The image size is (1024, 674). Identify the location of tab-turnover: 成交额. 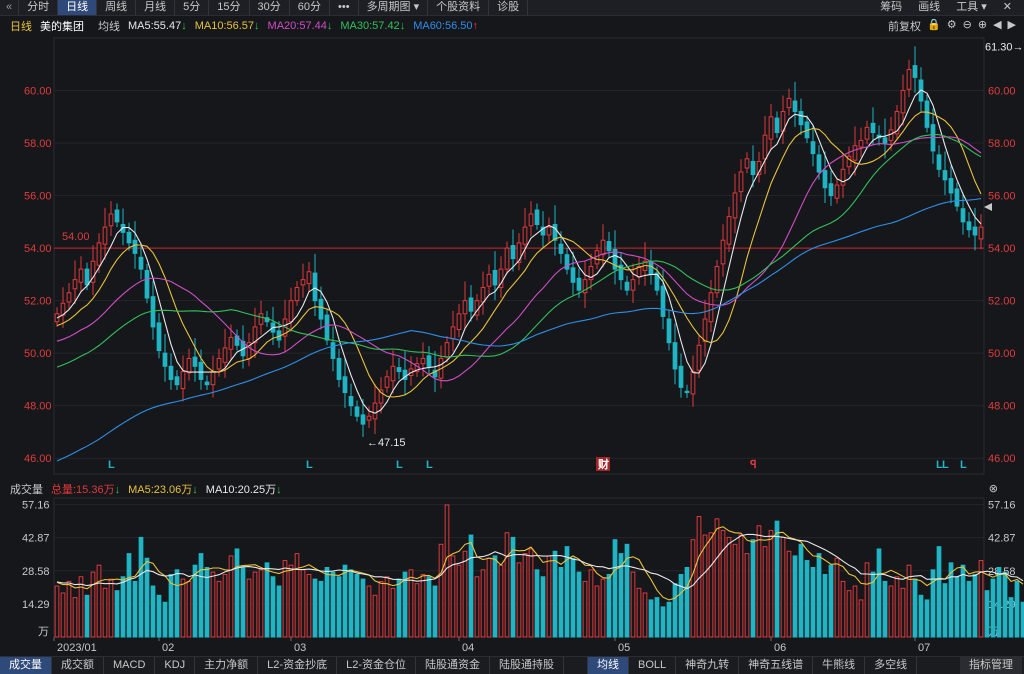
(78, 665).